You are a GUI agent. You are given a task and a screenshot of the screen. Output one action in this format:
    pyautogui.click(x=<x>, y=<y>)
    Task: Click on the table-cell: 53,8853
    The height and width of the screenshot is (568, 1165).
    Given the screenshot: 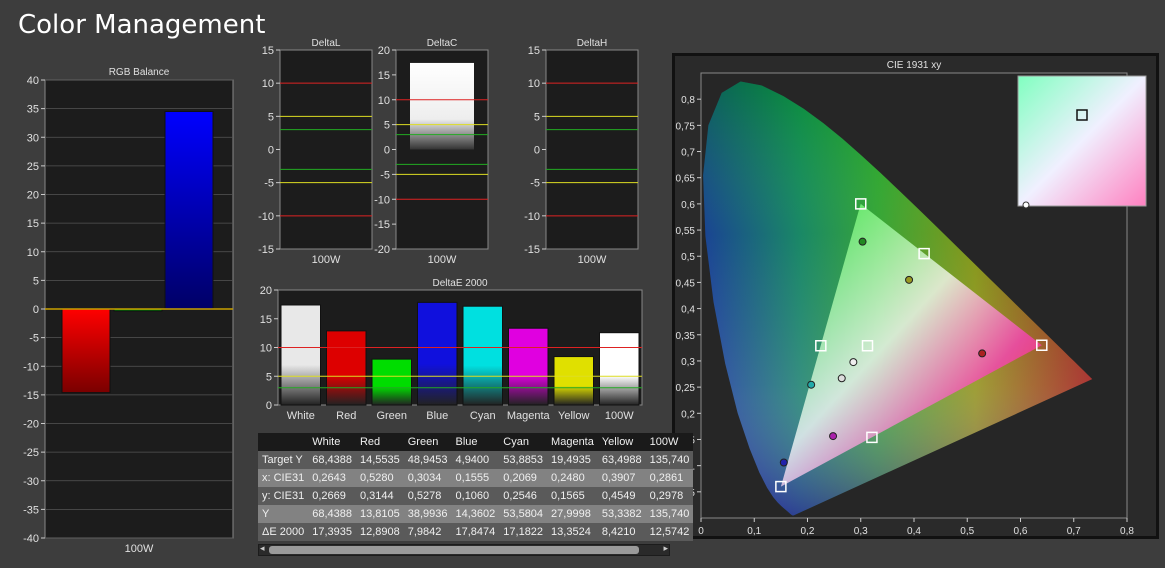 What is the action you would take?
    pyautogui.click(x=523, y=460)
    